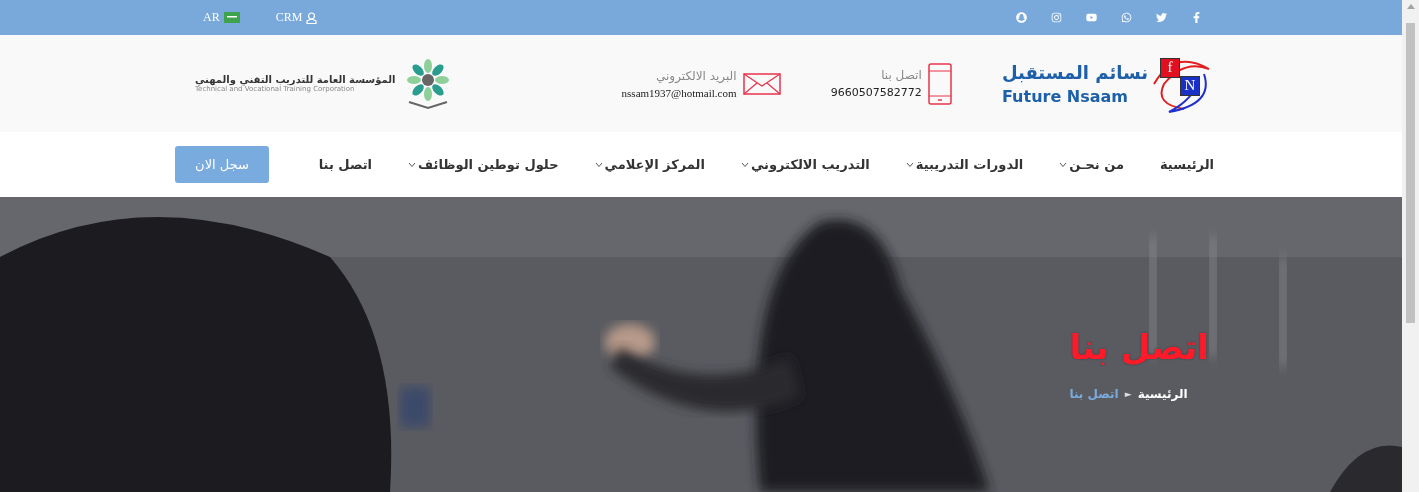  Describe the element at coordinates (1091, 164) in the screenshot. I see `nav-link: من نحـن` at that location.